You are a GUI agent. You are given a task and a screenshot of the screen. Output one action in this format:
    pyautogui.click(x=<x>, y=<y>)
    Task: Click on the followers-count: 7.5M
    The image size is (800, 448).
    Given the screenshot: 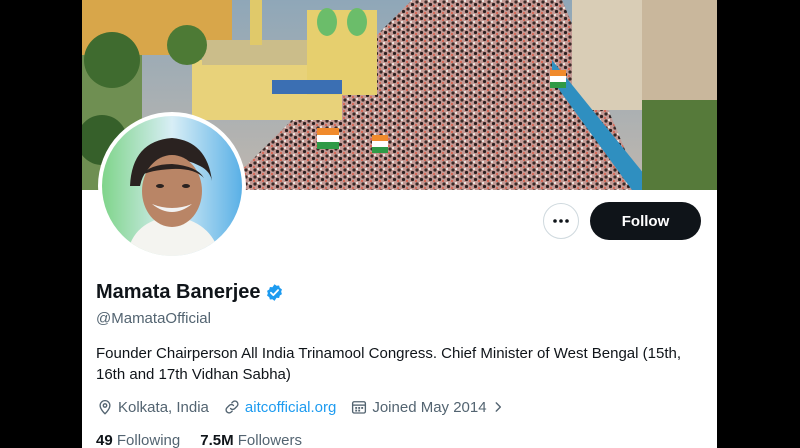 What is the action you would take?
    pyautogui.click(x=217, y=440)
    